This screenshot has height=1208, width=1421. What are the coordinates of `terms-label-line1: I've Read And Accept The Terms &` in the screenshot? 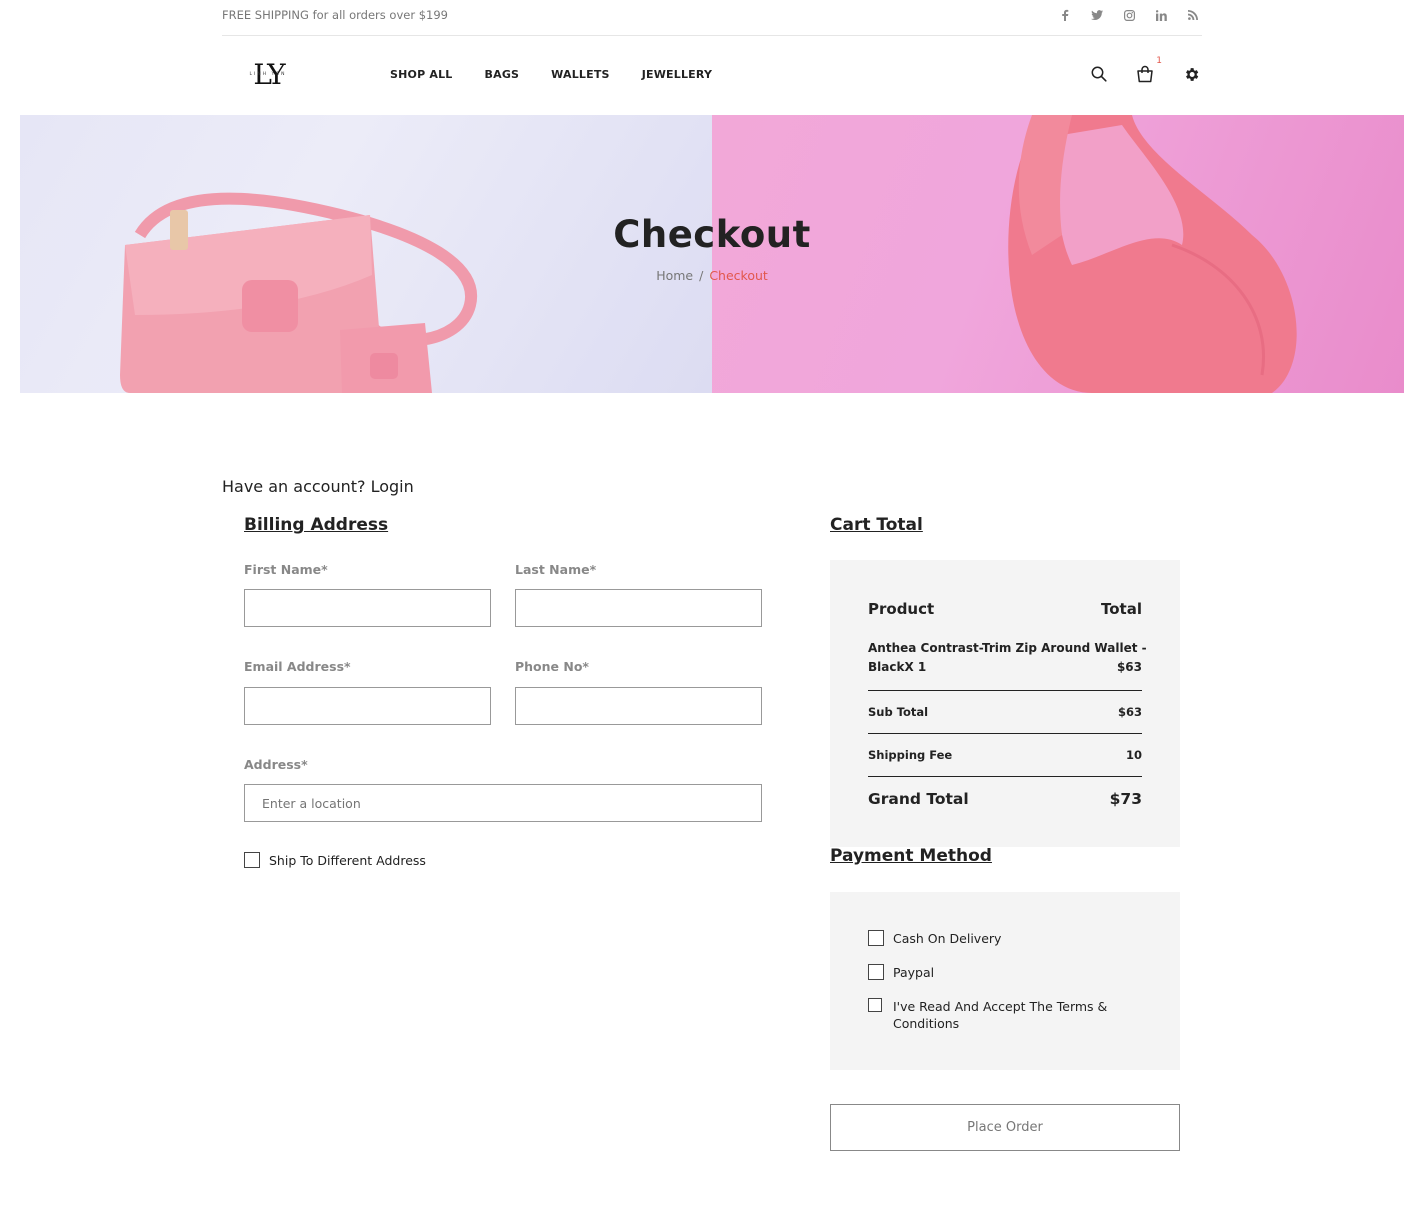 It's located at (1000, 1006).